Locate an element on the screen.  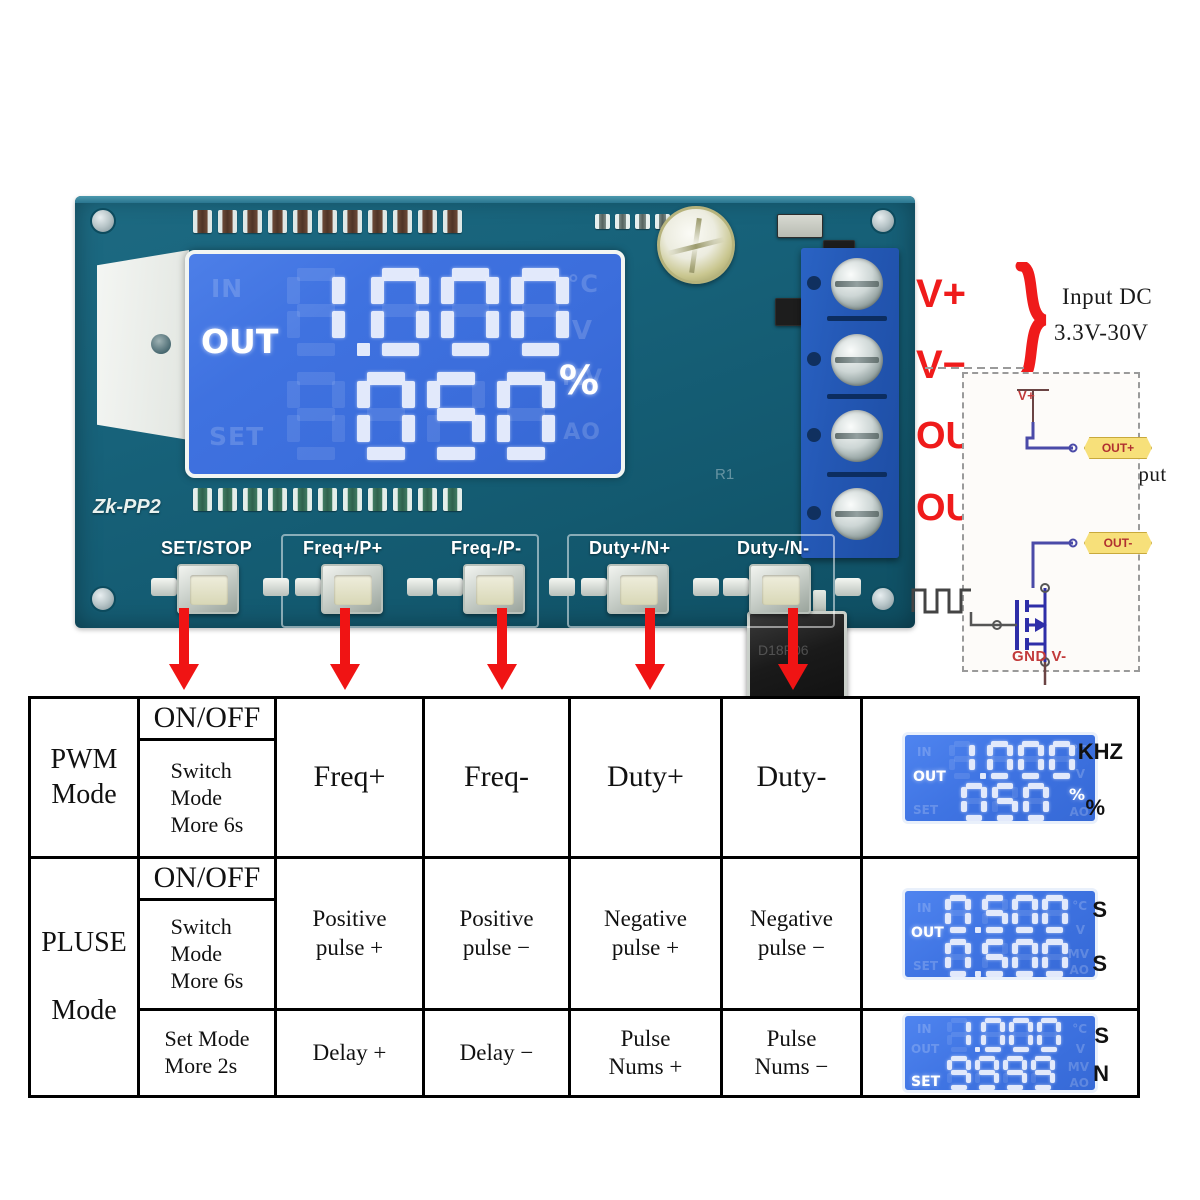
terminal-screw-vplus is located at coordinates (857, 284).